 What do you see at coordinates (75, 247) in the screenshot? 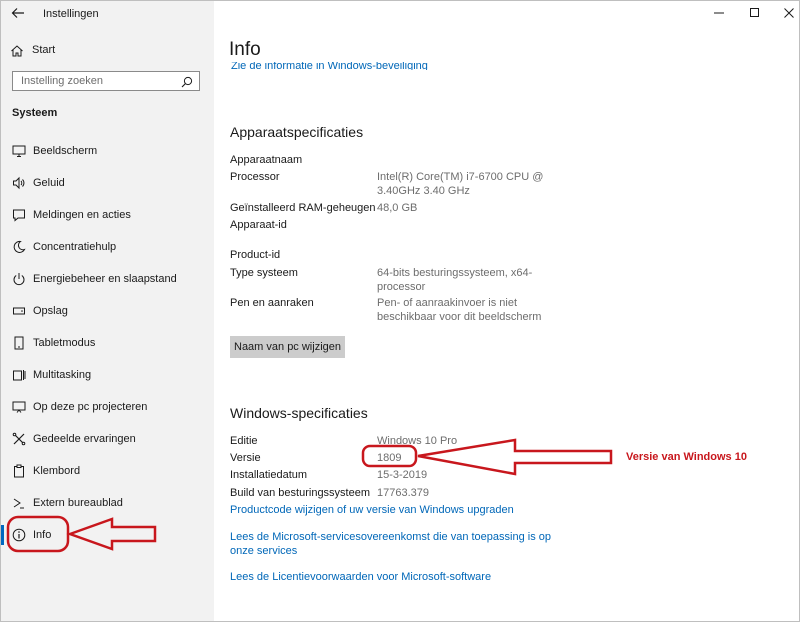
I see `sidebar-item-label: Concentratiehulp` at bounding box center [75, 247].